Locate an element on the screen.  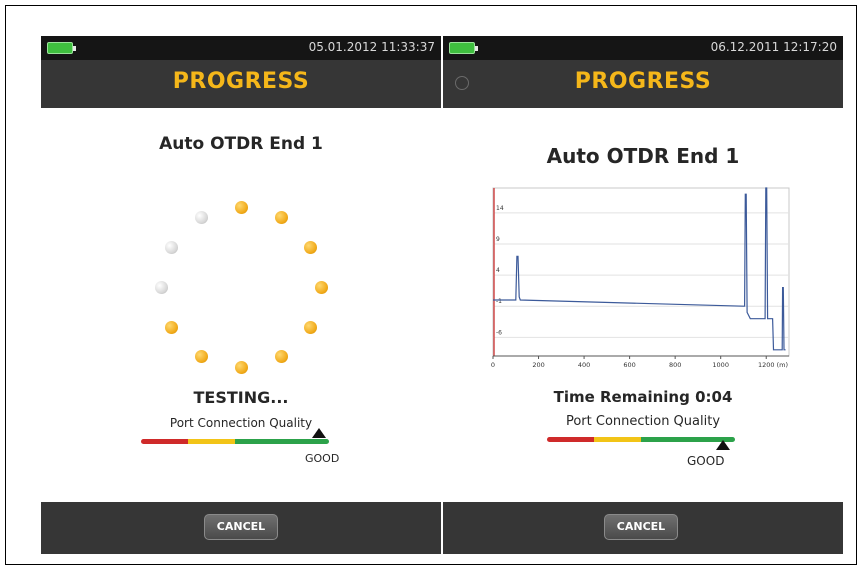
x-tick-label: 400 is located at coordinates (584, 365).